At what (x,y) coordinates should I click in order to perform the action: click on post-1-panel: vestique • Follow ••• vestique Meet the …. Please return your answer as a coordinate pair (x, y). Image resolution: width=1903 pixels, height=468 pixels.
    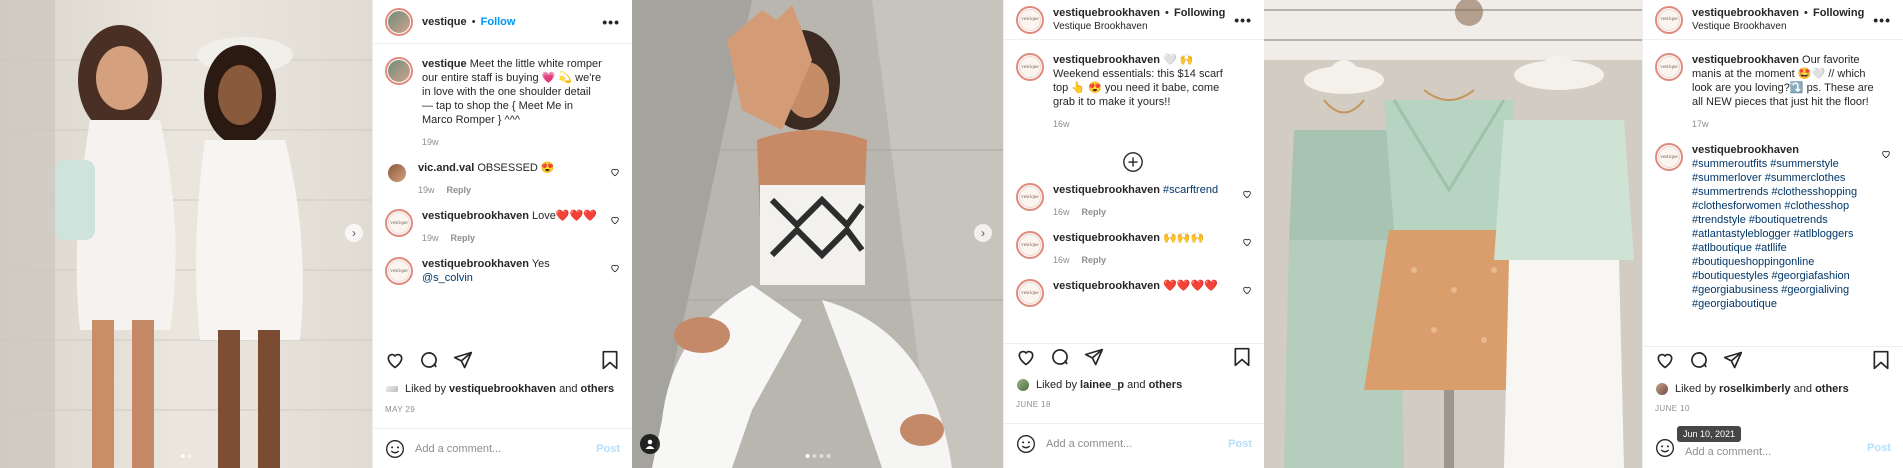
    Looking at the image, I should click on (502, 234).